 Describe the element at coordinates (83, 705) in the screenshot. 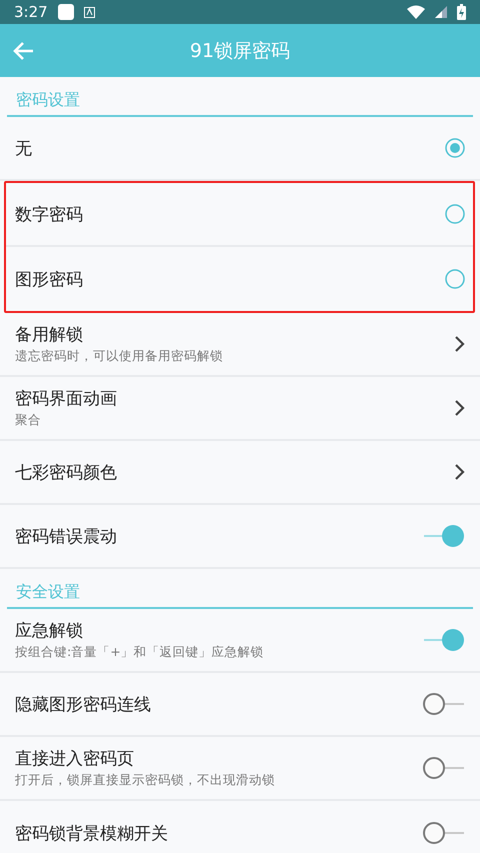

I see `setting-title: 隐藏图形密码连线` at that location.